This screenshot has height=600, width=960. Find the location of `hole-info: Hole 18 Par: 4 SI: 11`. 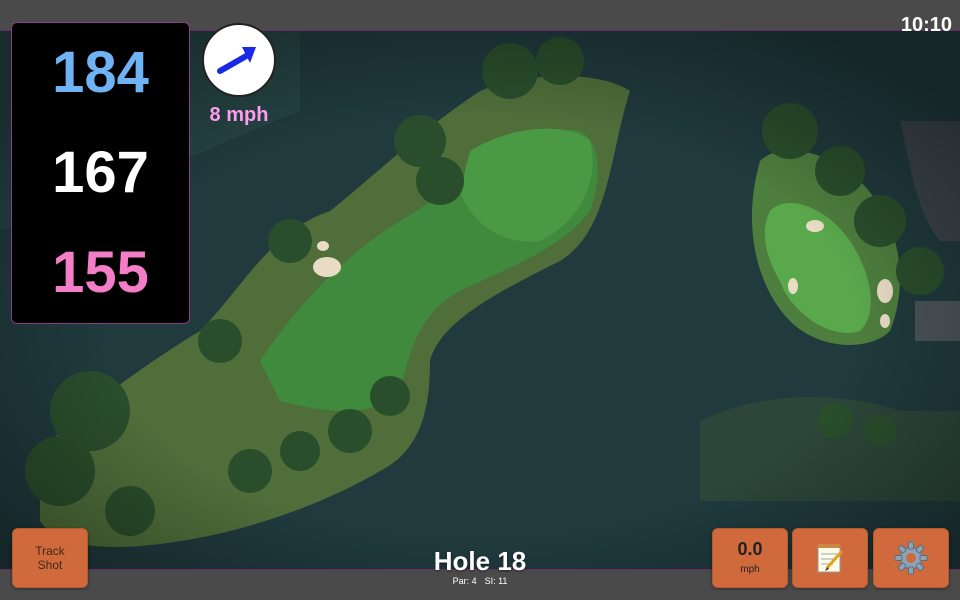

hole-info: Hole 18 Par: 4 SI: 11 is located at coordinates (480, 567).